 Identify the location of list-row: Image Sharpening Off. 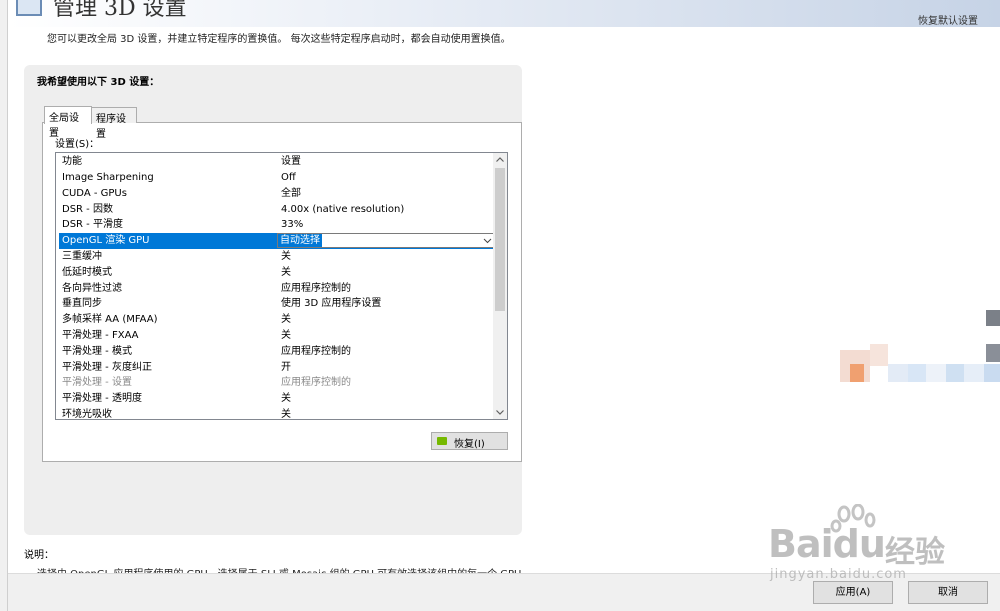
(277, 178).